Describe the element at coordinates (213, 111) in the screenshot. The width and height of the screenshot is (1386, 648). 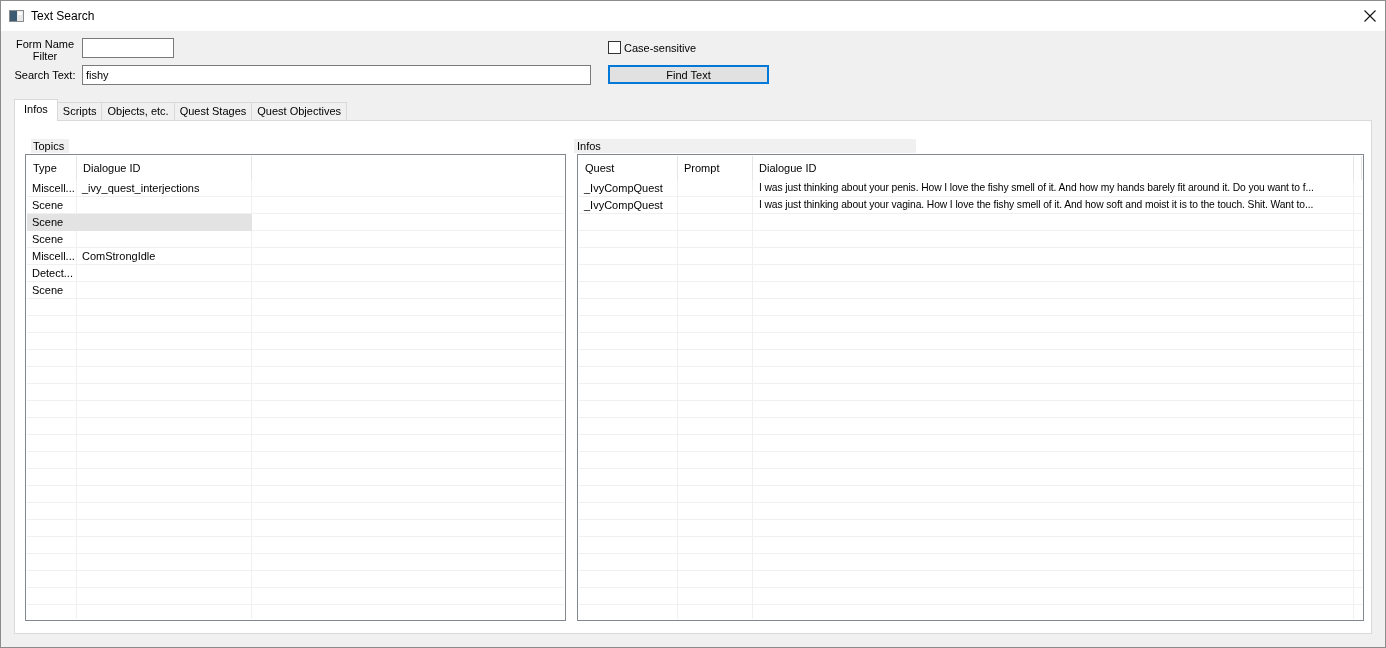
I see `tab: Quest Stages` at that location.